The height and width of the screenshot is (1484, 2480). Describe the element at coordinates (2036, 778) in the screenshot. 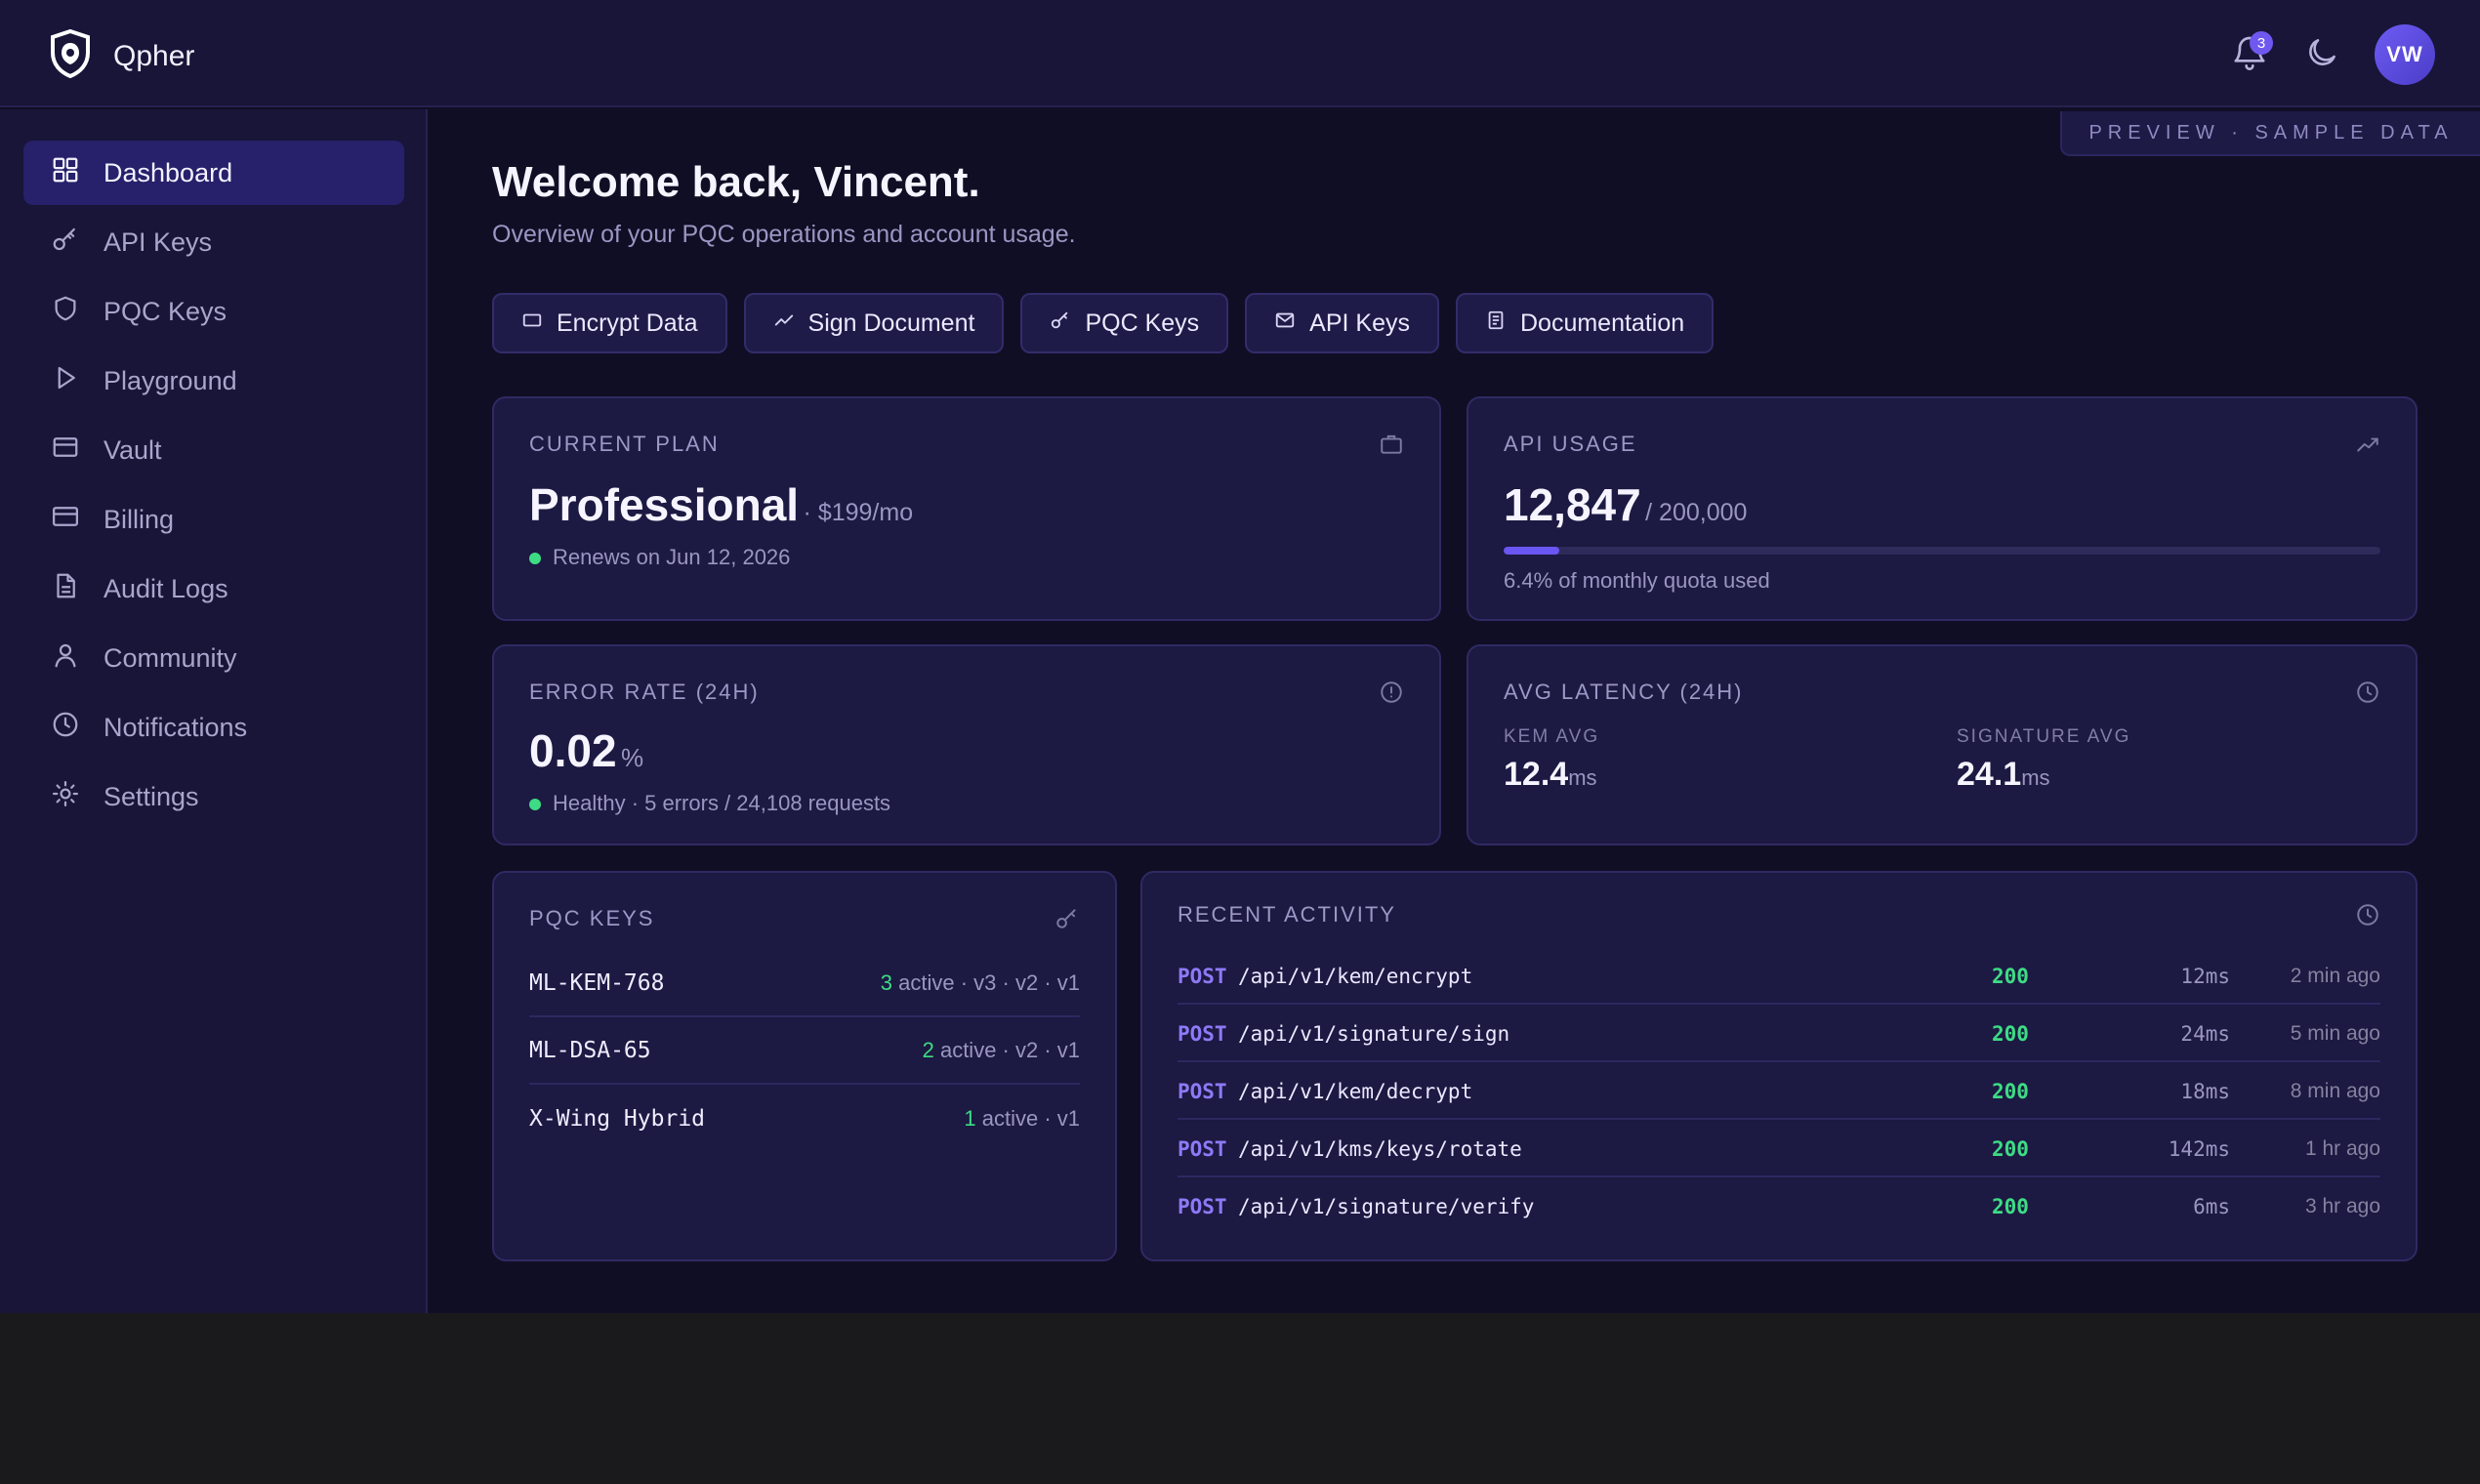

I see `signature-unit: ms` at that location.